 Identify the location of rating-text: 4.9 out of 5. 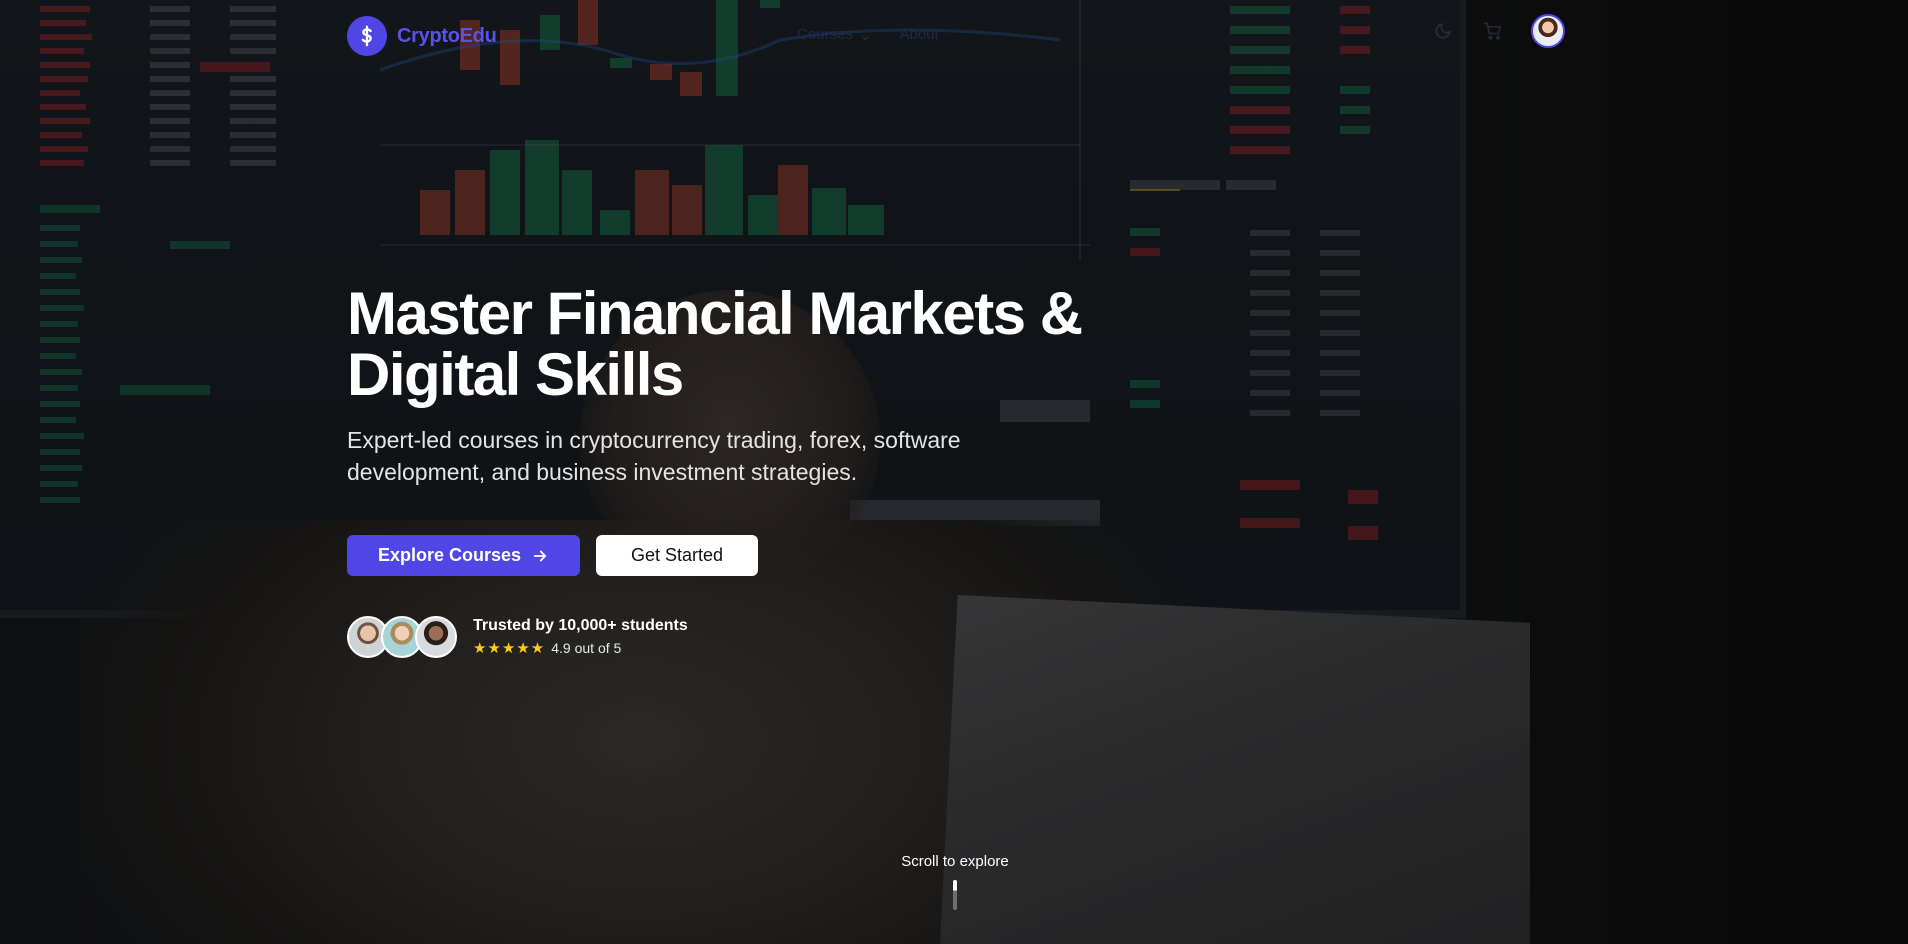
(586, 648).